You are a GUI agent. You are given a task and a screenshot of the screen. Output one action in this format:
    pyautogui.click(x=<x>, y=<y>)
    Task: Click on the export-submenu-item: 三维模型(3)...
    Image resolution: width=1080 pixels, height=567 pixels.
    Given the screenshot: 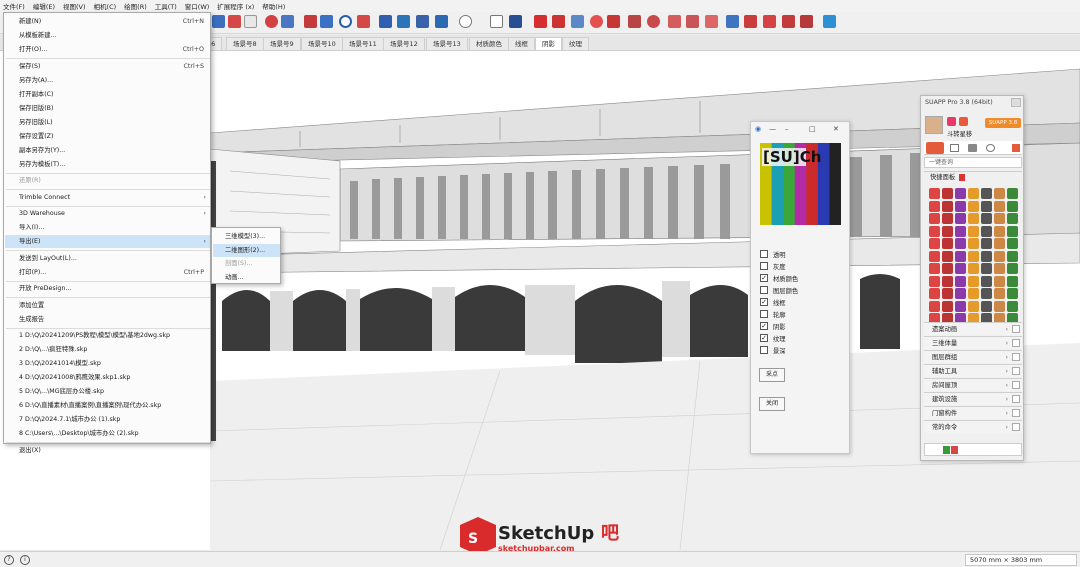 What is the action you would take?
    pyautogui.click(x=246, y=236)
    